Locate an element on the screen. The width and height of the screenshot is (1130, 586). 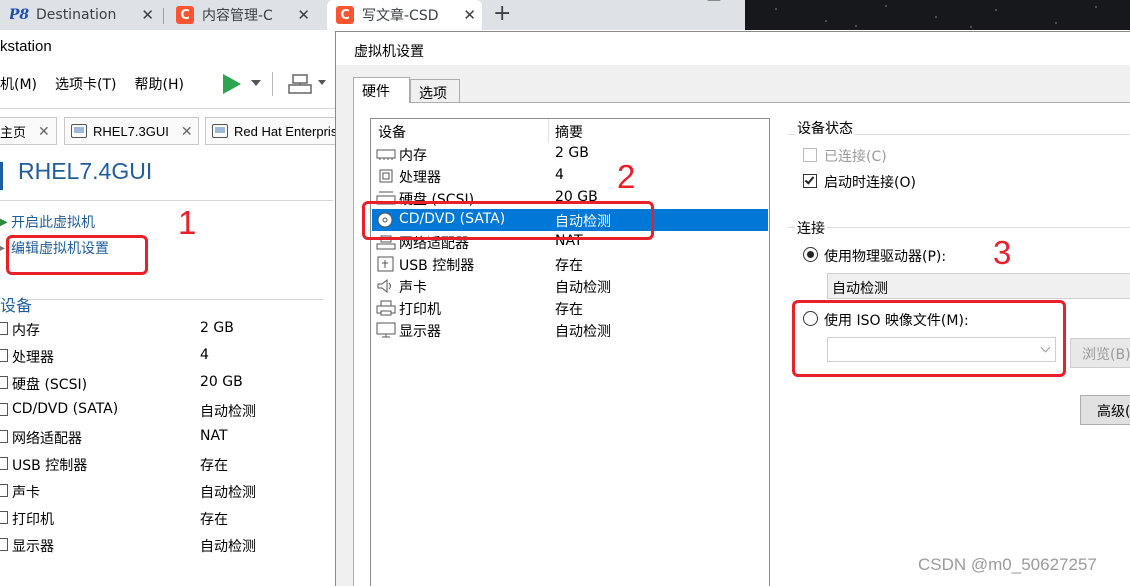
vm-tab-label: RHEL7.3GUI is located at coordinates (131, 131).